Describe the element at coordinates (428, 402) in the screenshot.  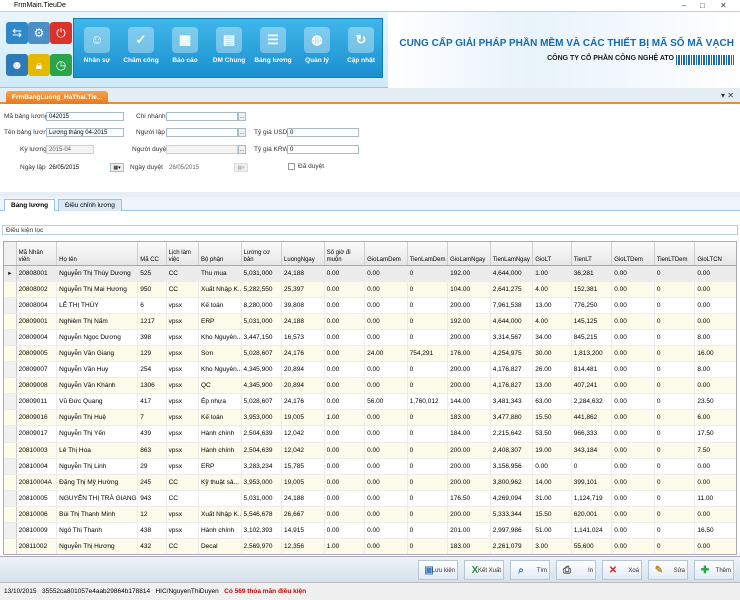
I see `table-cell: 1,760,012` at that location.